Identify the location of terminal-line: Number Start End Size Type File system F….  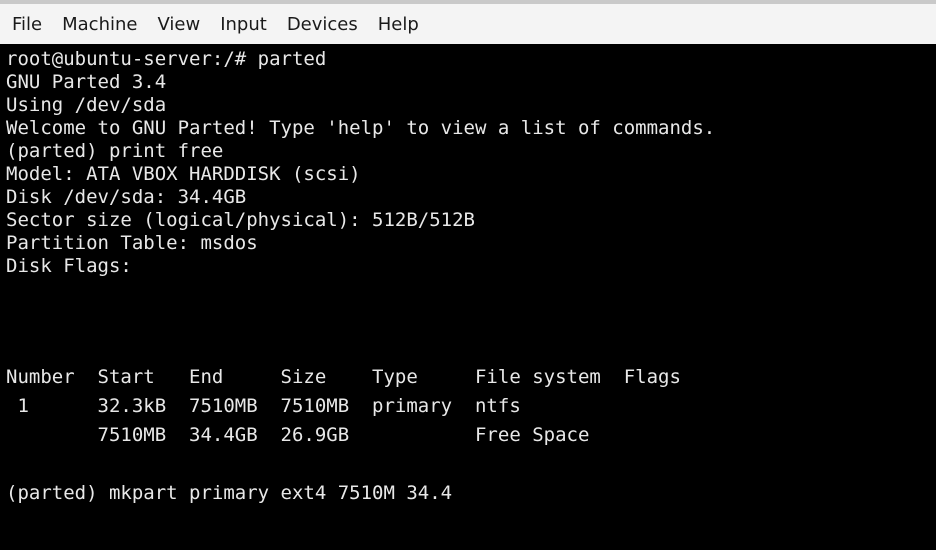
(343, 377).